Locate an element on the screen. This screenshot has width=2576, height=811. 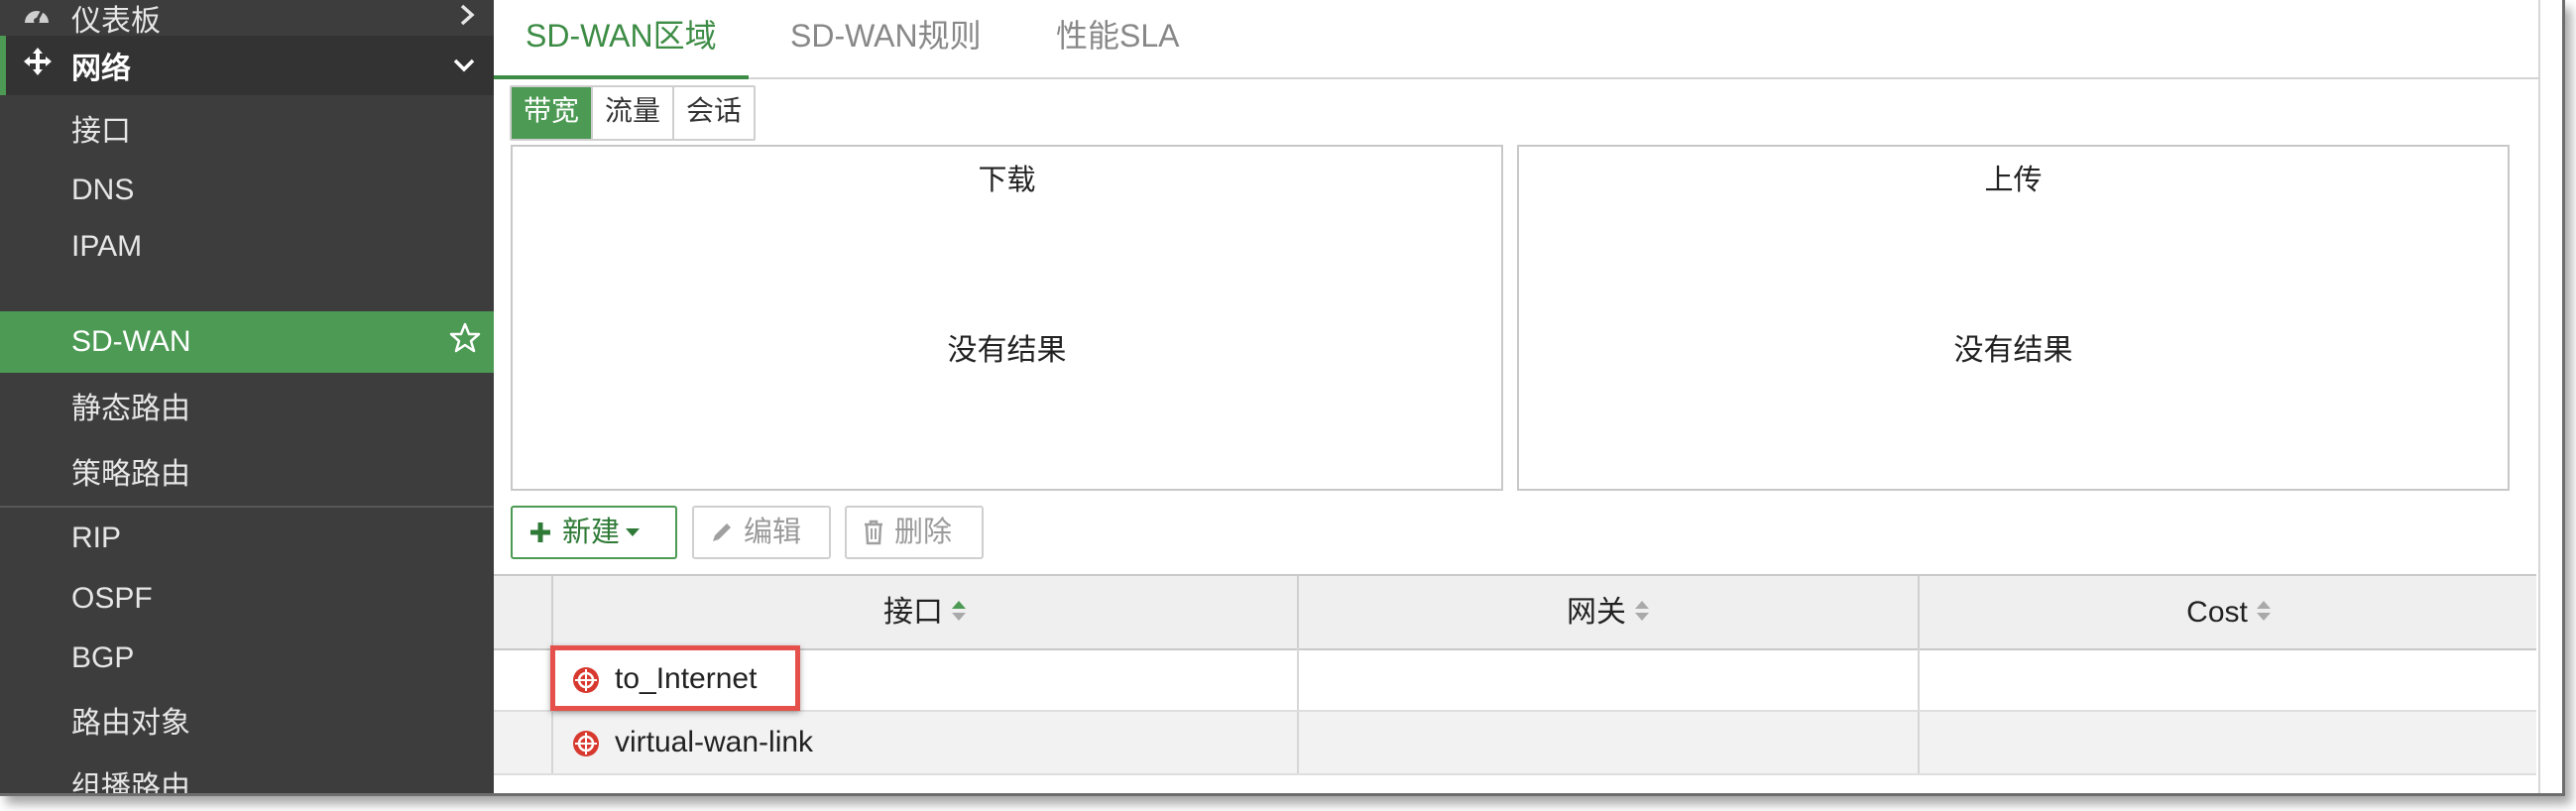
tab-sd-wan-zones: SD-WAN区域 is located at coordinates (622, 39).